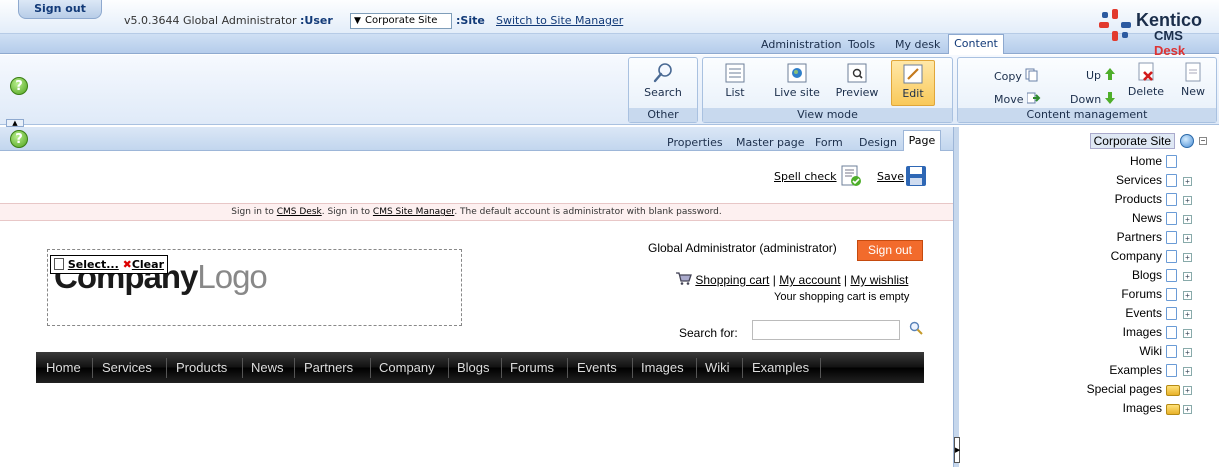  Describe the element at coordinates (1061, 276) in the screenshot. I see `tree-node: Blogs` at that location.